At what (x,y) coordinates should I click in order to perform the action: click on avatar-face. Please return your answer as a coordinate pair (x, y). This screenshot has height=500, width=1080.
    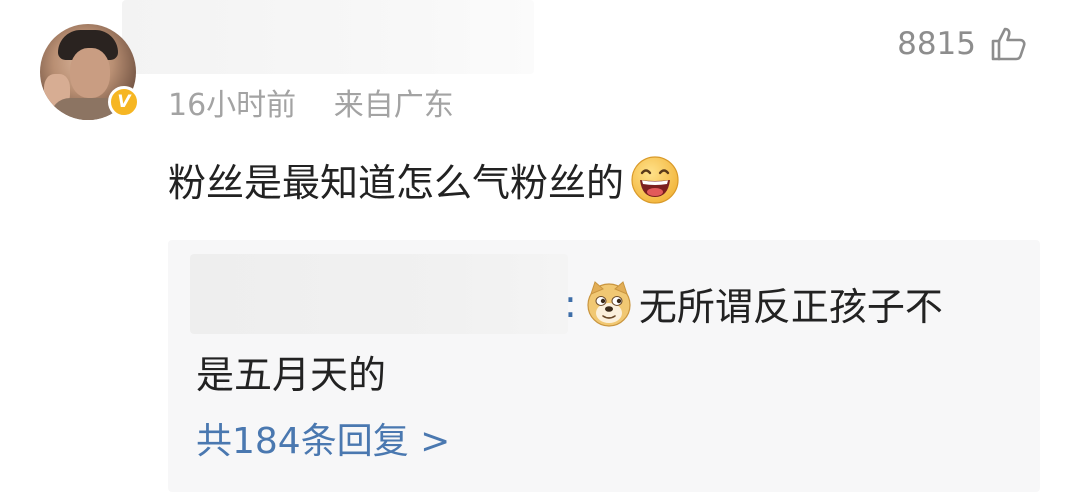
    Looking at the image, I should click on (90, 73).